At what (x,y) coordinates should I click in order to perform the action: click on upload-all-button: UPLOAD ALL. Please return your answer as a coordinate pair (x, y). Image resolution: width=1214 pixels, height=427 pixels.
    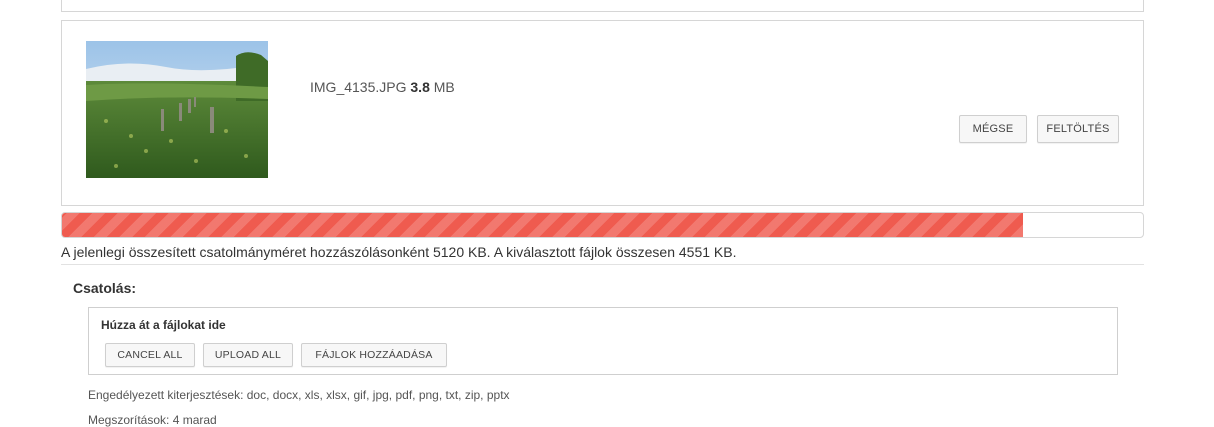
    Looking at the image, I should click on (248, 355).